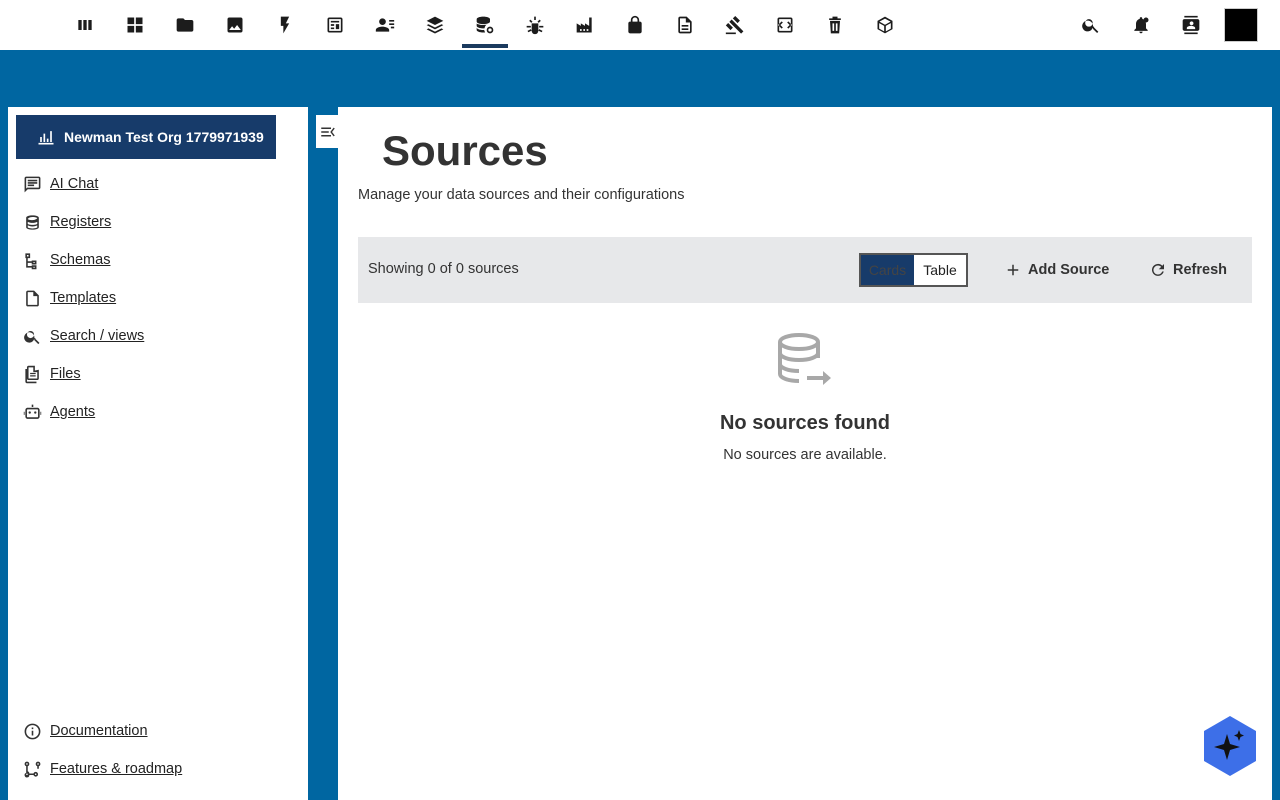  I want to click on database-export-icon, so click(804, 359).